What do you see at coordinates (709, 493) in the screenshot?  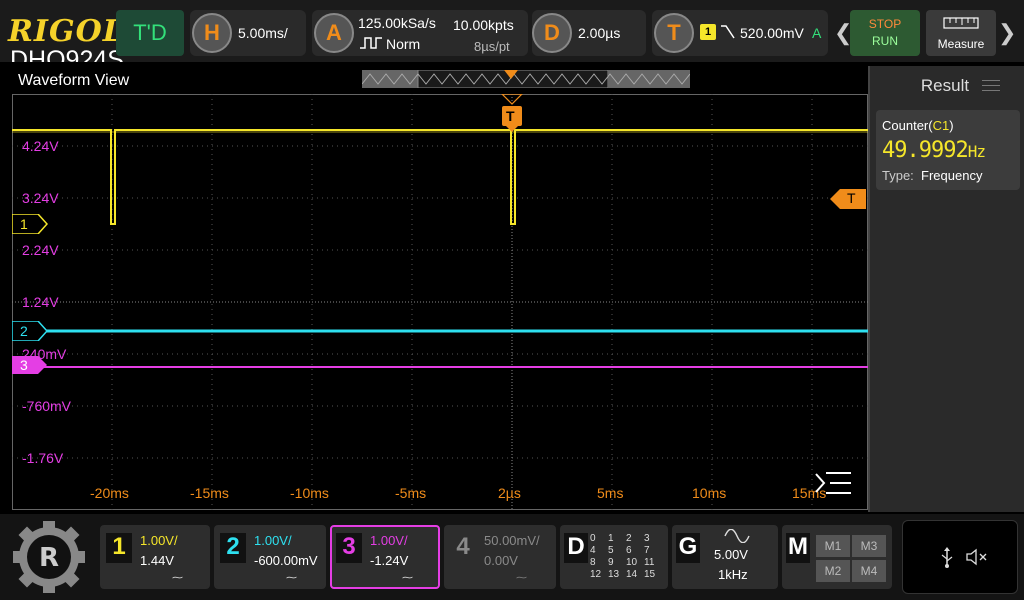 I see `time-label: 10ms` at bounding box center [709, 493].